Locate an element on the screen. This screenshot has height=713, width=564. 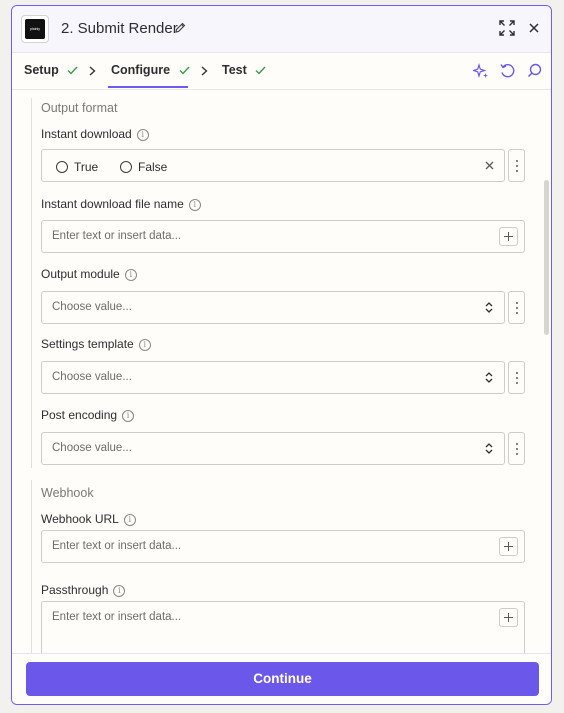
instant-download-label: Instant download i is located at coordinates (95, 134).